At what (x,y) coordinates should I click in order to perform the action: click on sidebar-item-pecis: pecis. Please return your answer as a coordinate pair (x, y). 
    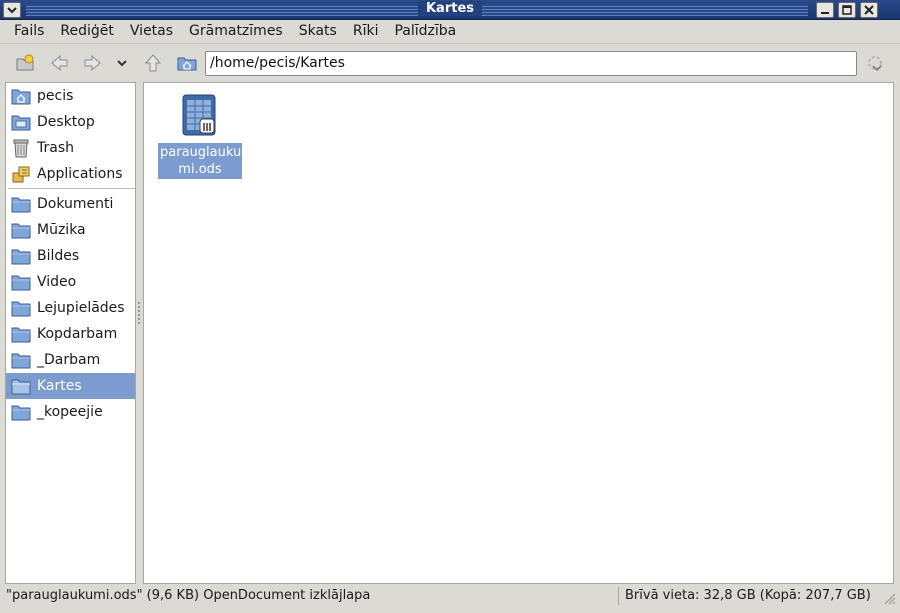
    Looking at the image, I should click on (70, 96).